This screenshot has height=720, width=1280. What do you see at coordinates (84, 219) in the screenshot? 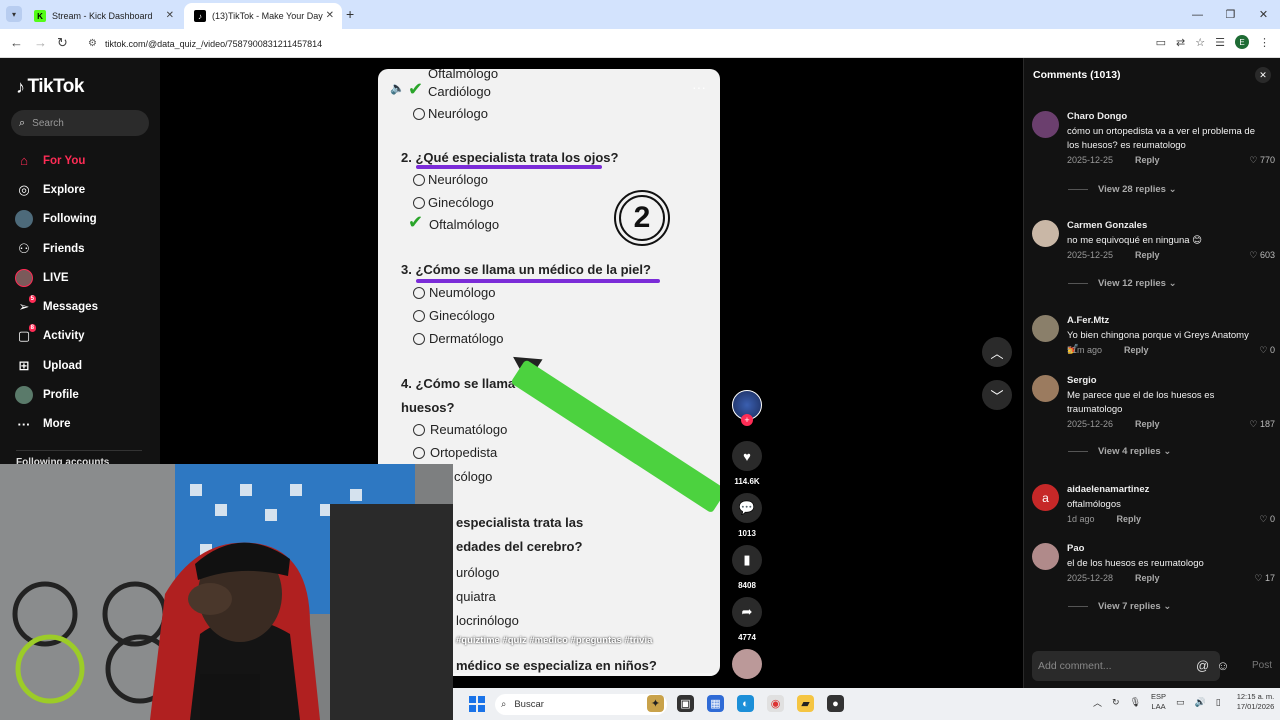
I see `sidebar-item-following: Following` at bounding box center [84, 219].